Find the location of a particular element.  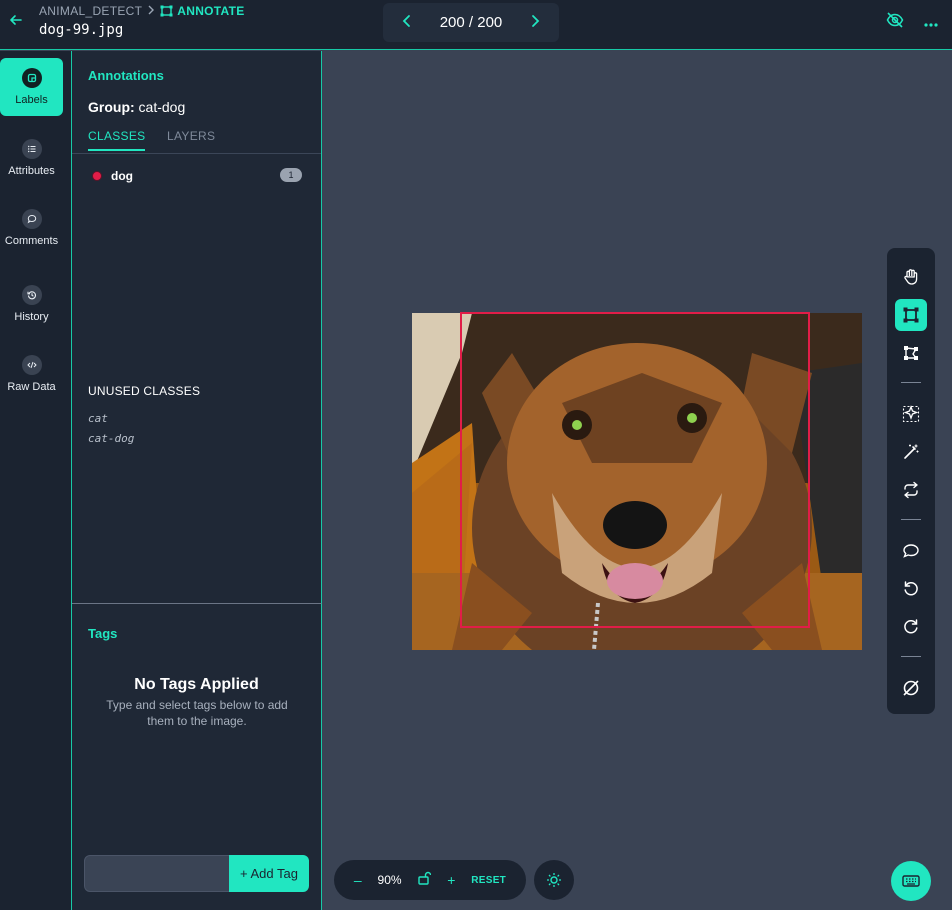

image-pager: 200 / 200 is located at coordinates (471, 22).